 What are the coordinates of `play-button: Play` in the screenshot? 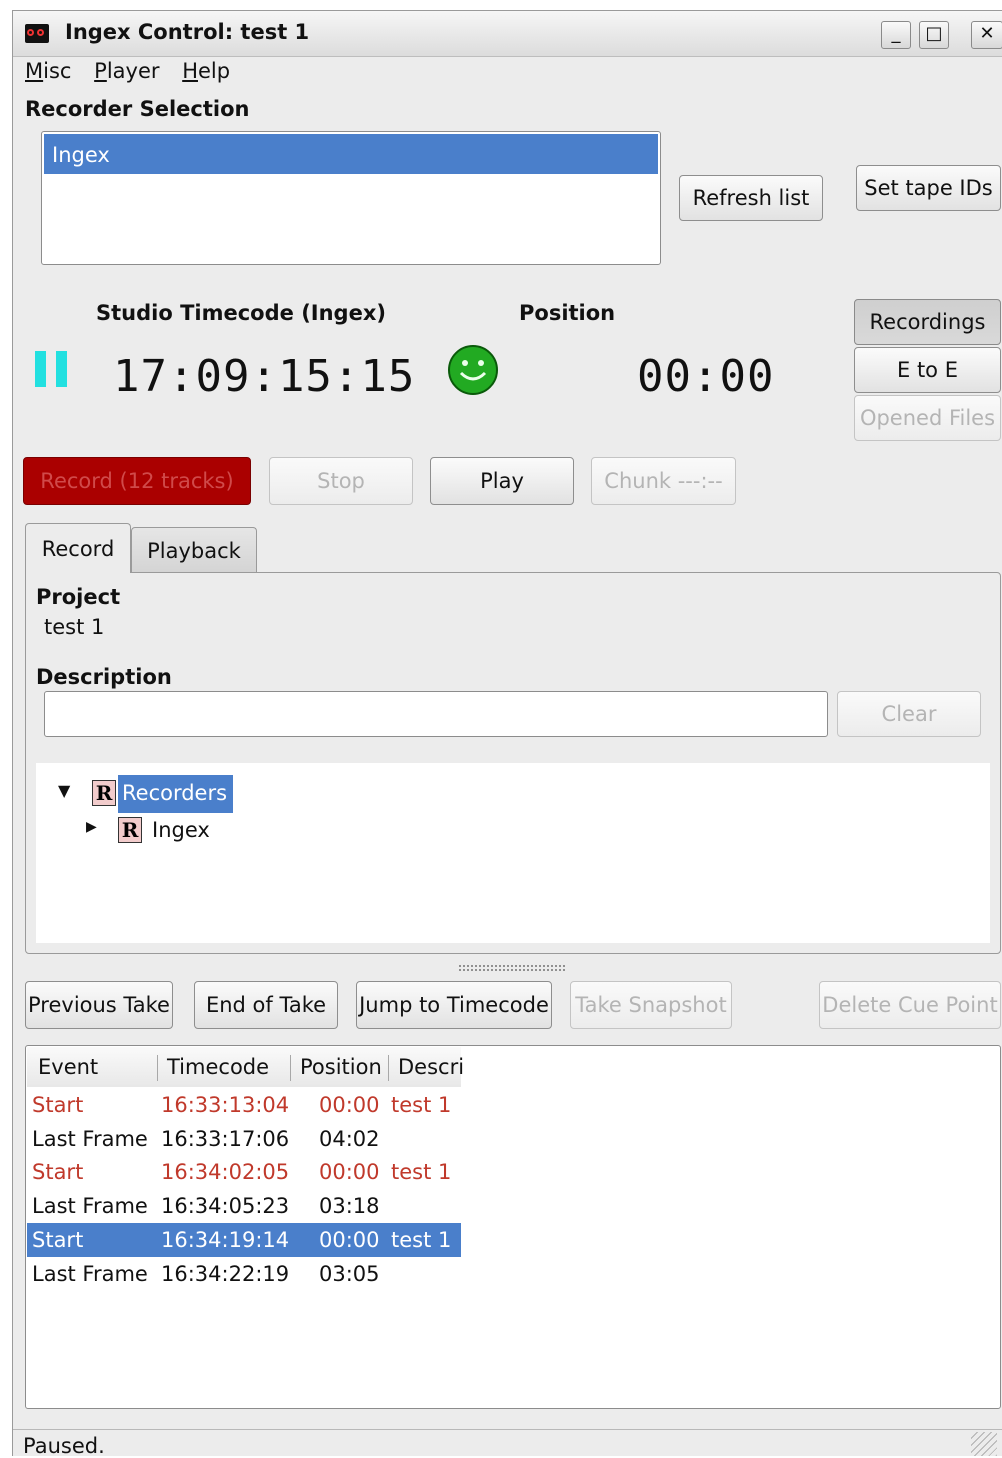 It's located at (502, 481).